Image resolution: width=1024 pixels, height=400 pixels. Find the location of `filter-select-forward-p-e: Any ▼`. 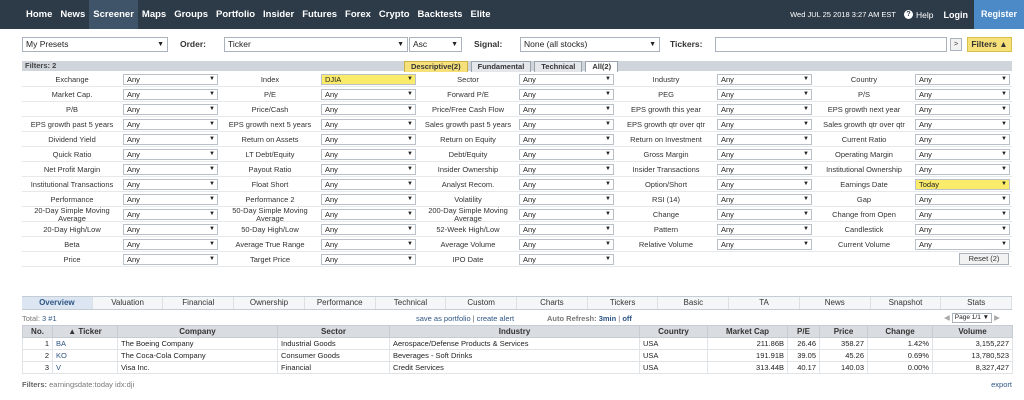

filter-select-forward-p-e: Any ▼ is located at coordinates (566, 94).